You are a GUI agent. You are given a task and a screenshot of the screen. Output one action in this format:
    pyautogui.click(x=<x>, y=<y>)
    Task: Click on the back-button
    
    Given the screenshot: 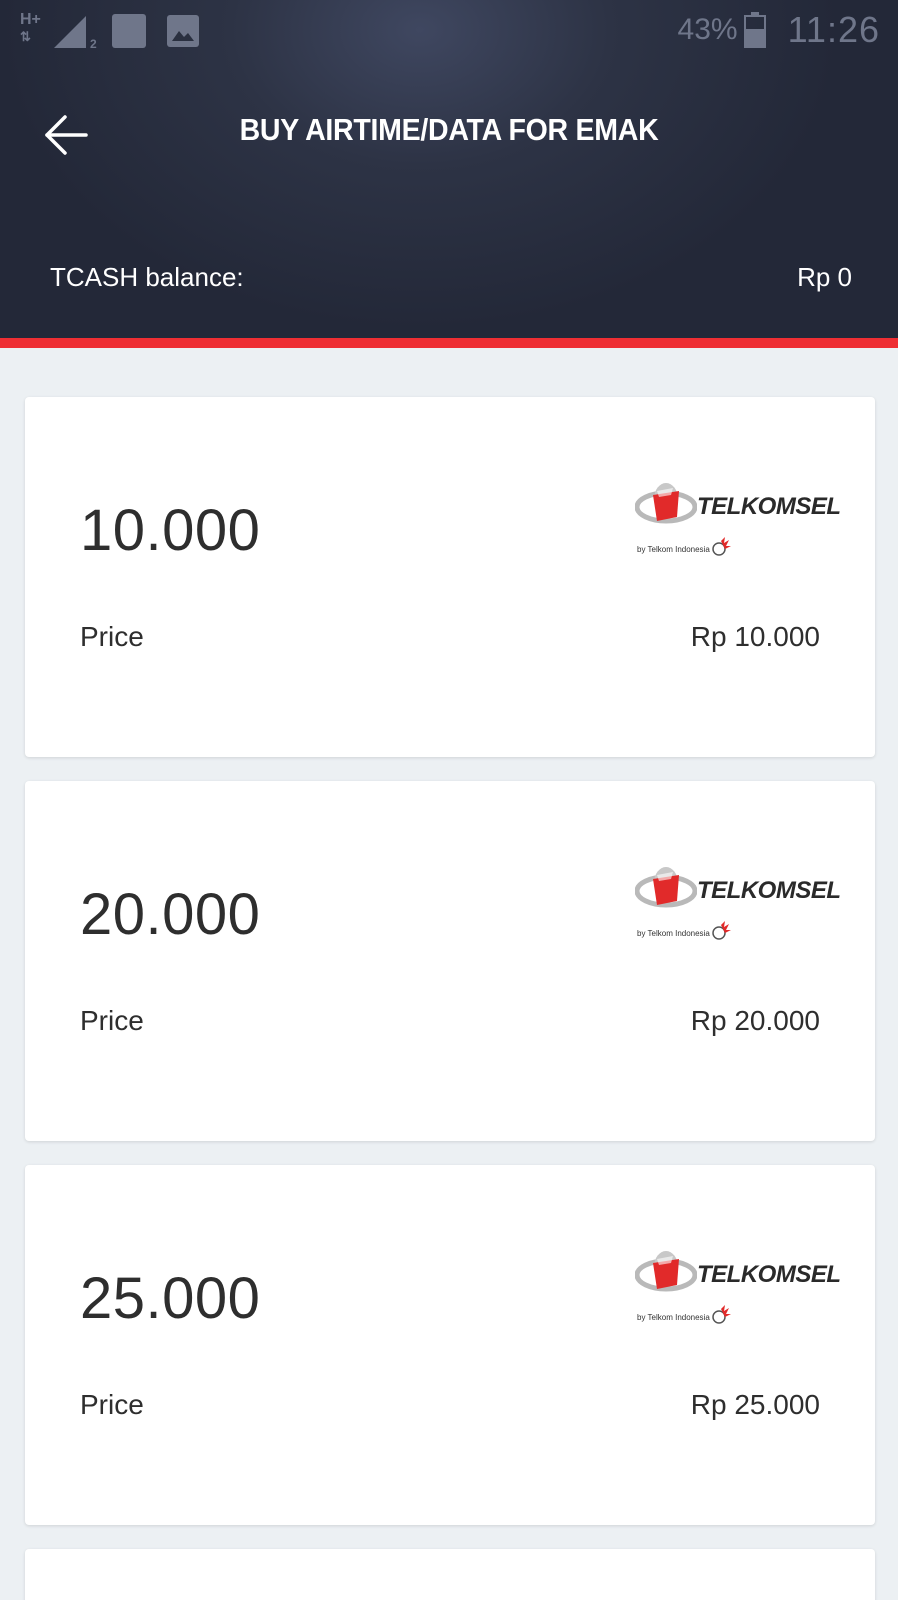 What is the action you would take?
    pyautogui.click(x=66, y=135)
    